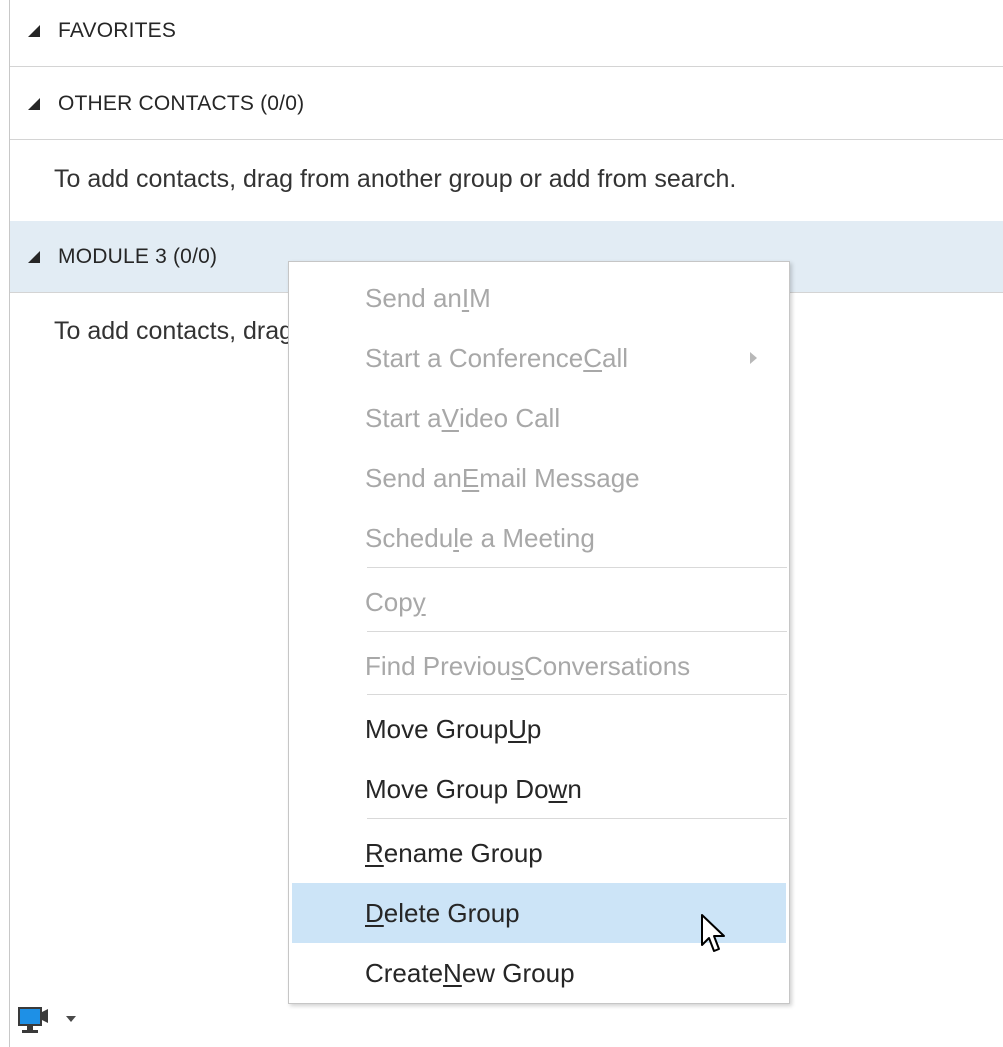 The height and width of the screenshot is (1047, 1003). Describe the element at coordinates (457, 788) in the screenshot. I see `menu-label: Move Group Do` at that location.